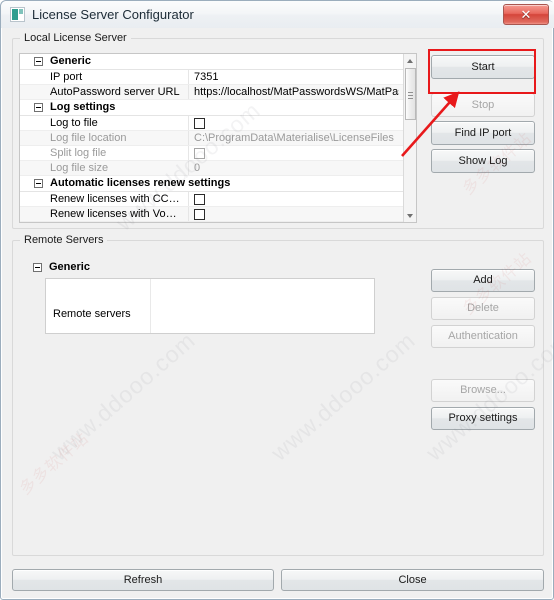  I want to click on property-name: Renew licenses with CC-key, so click(115, 199).